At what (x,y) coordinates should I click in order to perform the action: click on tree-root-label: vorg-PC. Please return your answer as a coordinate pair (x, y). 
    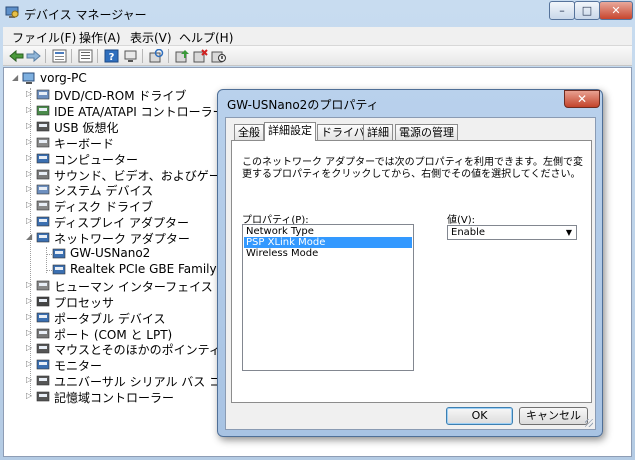
    Looking at the image, I should click on (63, 78).